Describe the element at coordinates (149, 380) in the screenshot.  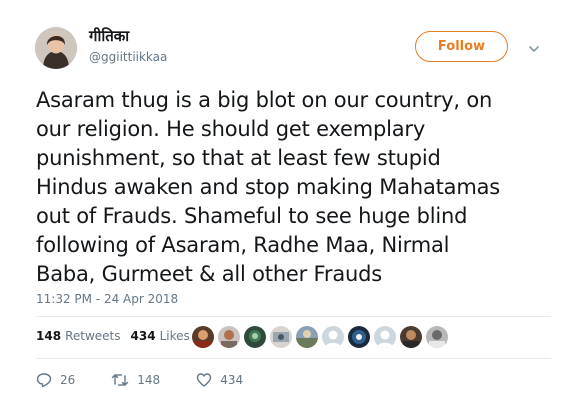
I see `retweet-count: 148` at that location.